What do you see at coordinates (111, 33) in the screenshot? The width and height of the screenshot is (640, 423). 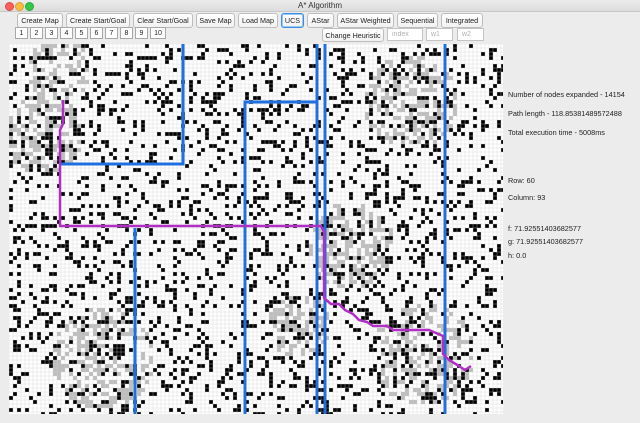 I see `heuristic-7-button: 7` at bounding box center [111, 33].